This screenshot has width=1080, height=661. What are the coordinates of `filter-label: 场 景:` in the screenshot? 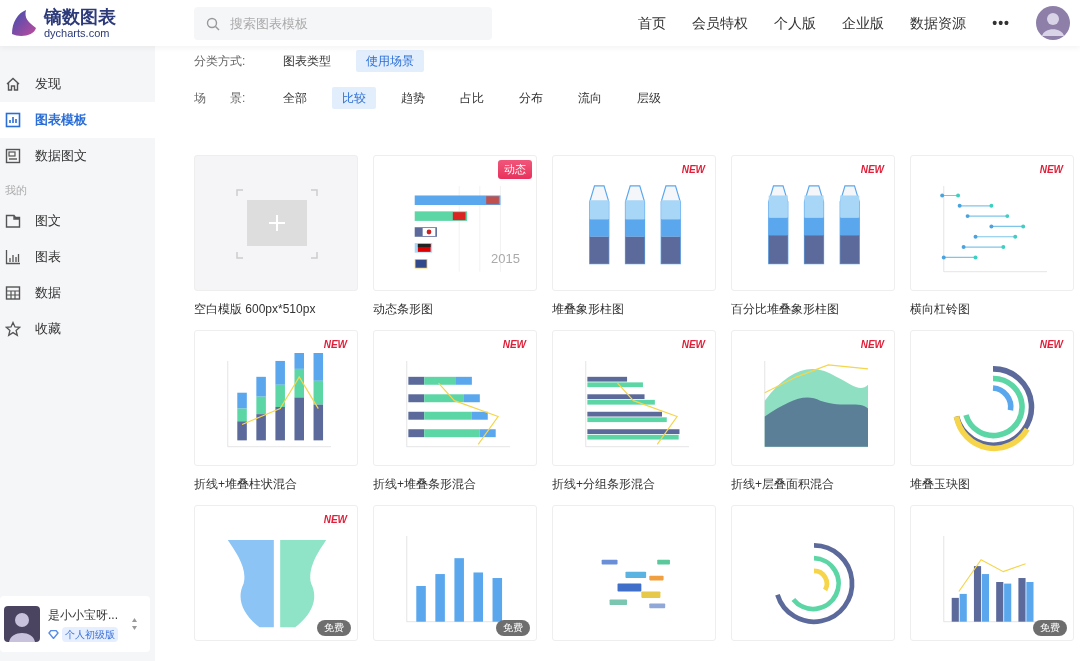 It's located at (220, 98).